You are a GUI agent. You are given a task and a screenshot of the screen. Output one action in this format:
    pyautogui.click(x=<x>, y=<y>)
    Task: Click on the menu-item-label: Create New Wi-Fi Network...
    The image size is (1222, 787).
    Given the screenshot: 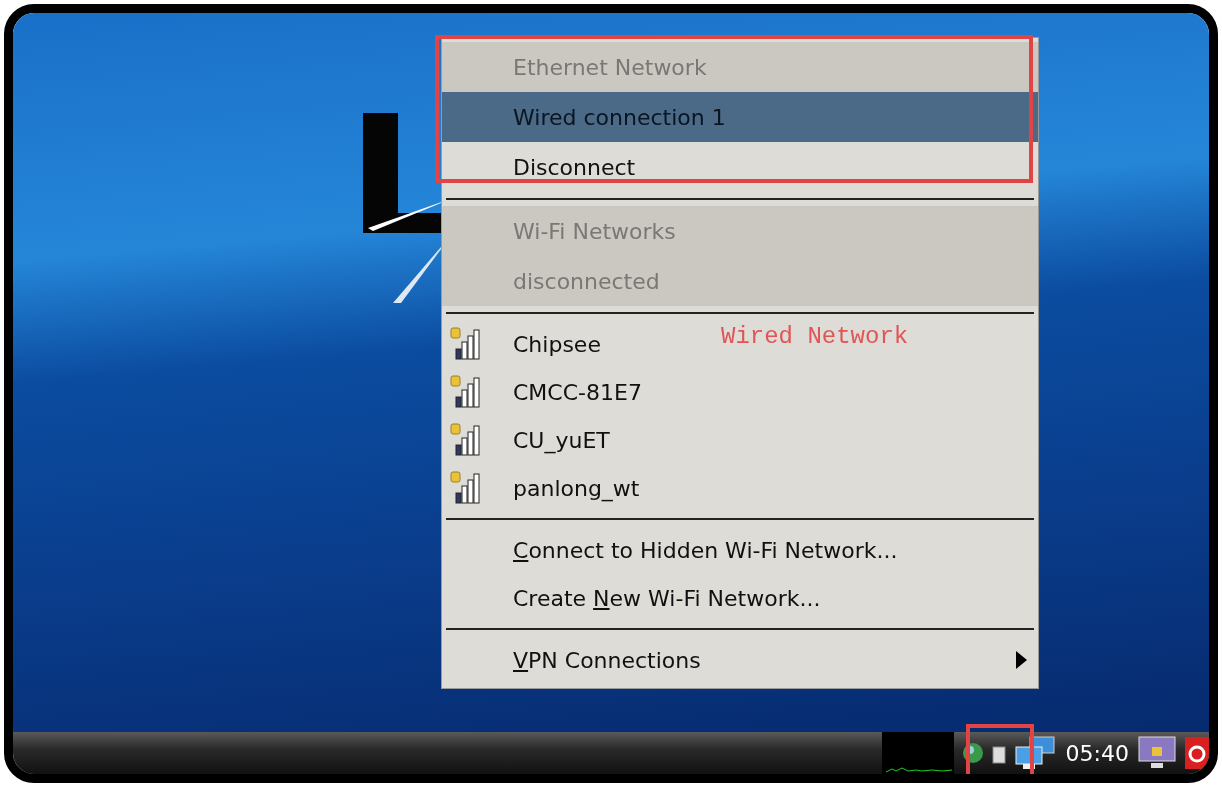 What is the action you would take?
    pyautogui.click(x=667, y=598)
    